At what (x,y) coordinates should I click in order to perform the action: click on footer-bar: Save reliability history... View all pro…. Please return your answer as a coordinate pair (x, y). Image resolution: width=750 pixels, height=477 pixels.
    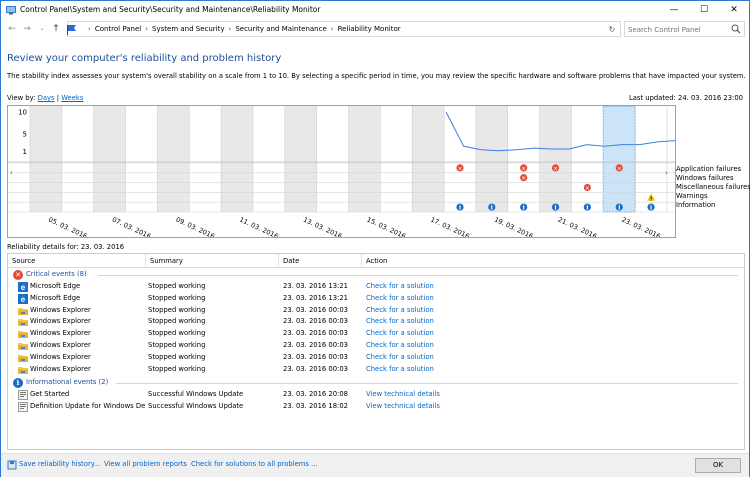
    Looking at the image, I should click on (375, 465).